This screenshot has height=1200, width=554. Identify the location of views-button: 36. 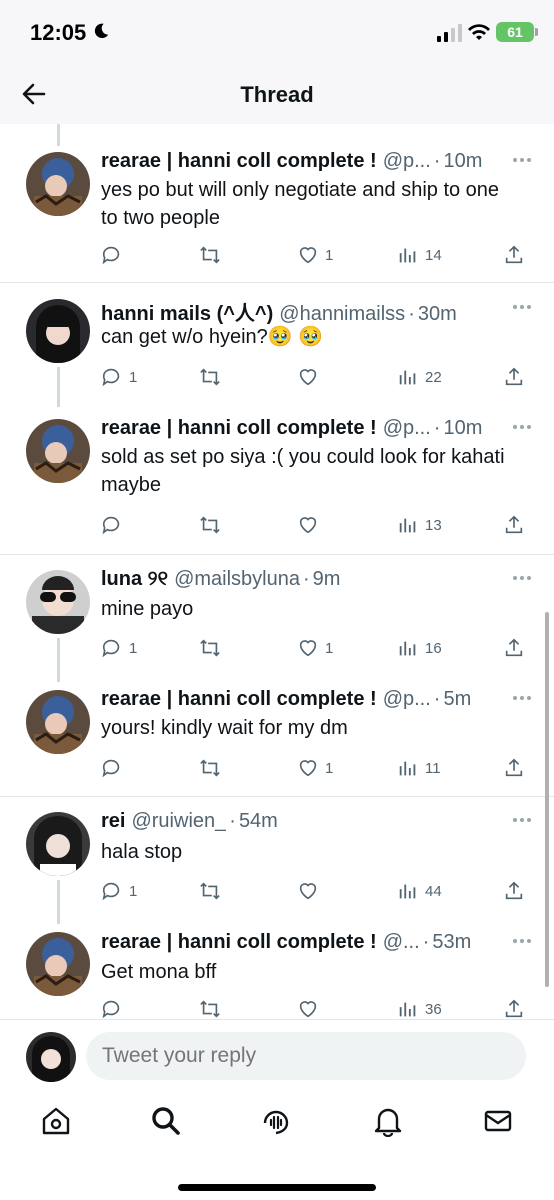
(419, 1008).